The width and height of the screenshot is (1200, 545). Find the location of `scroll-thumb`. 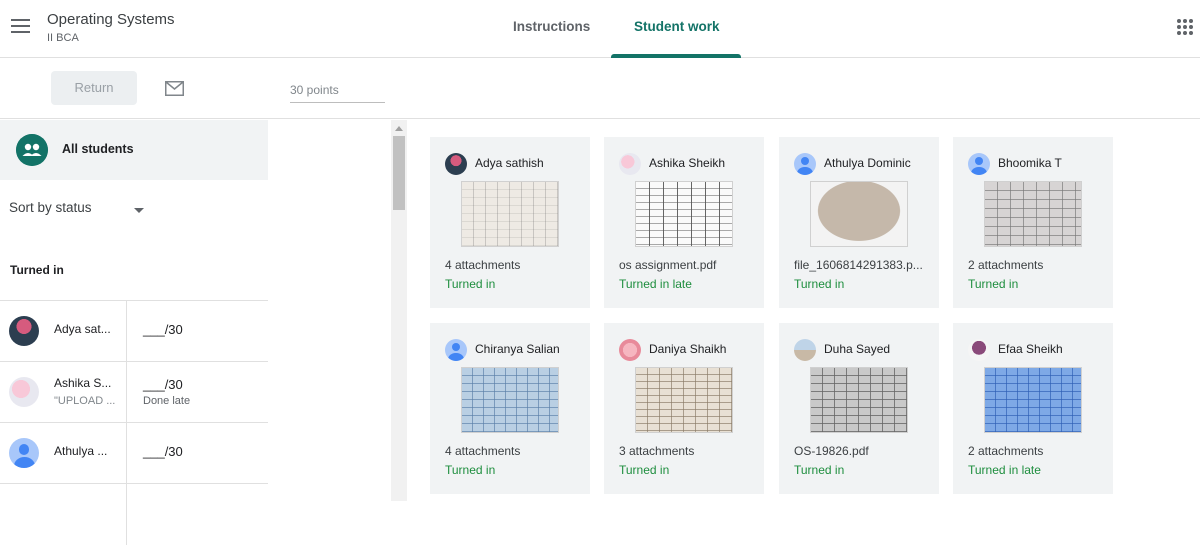

scroll-thumb is located at coordinates (399, 173).